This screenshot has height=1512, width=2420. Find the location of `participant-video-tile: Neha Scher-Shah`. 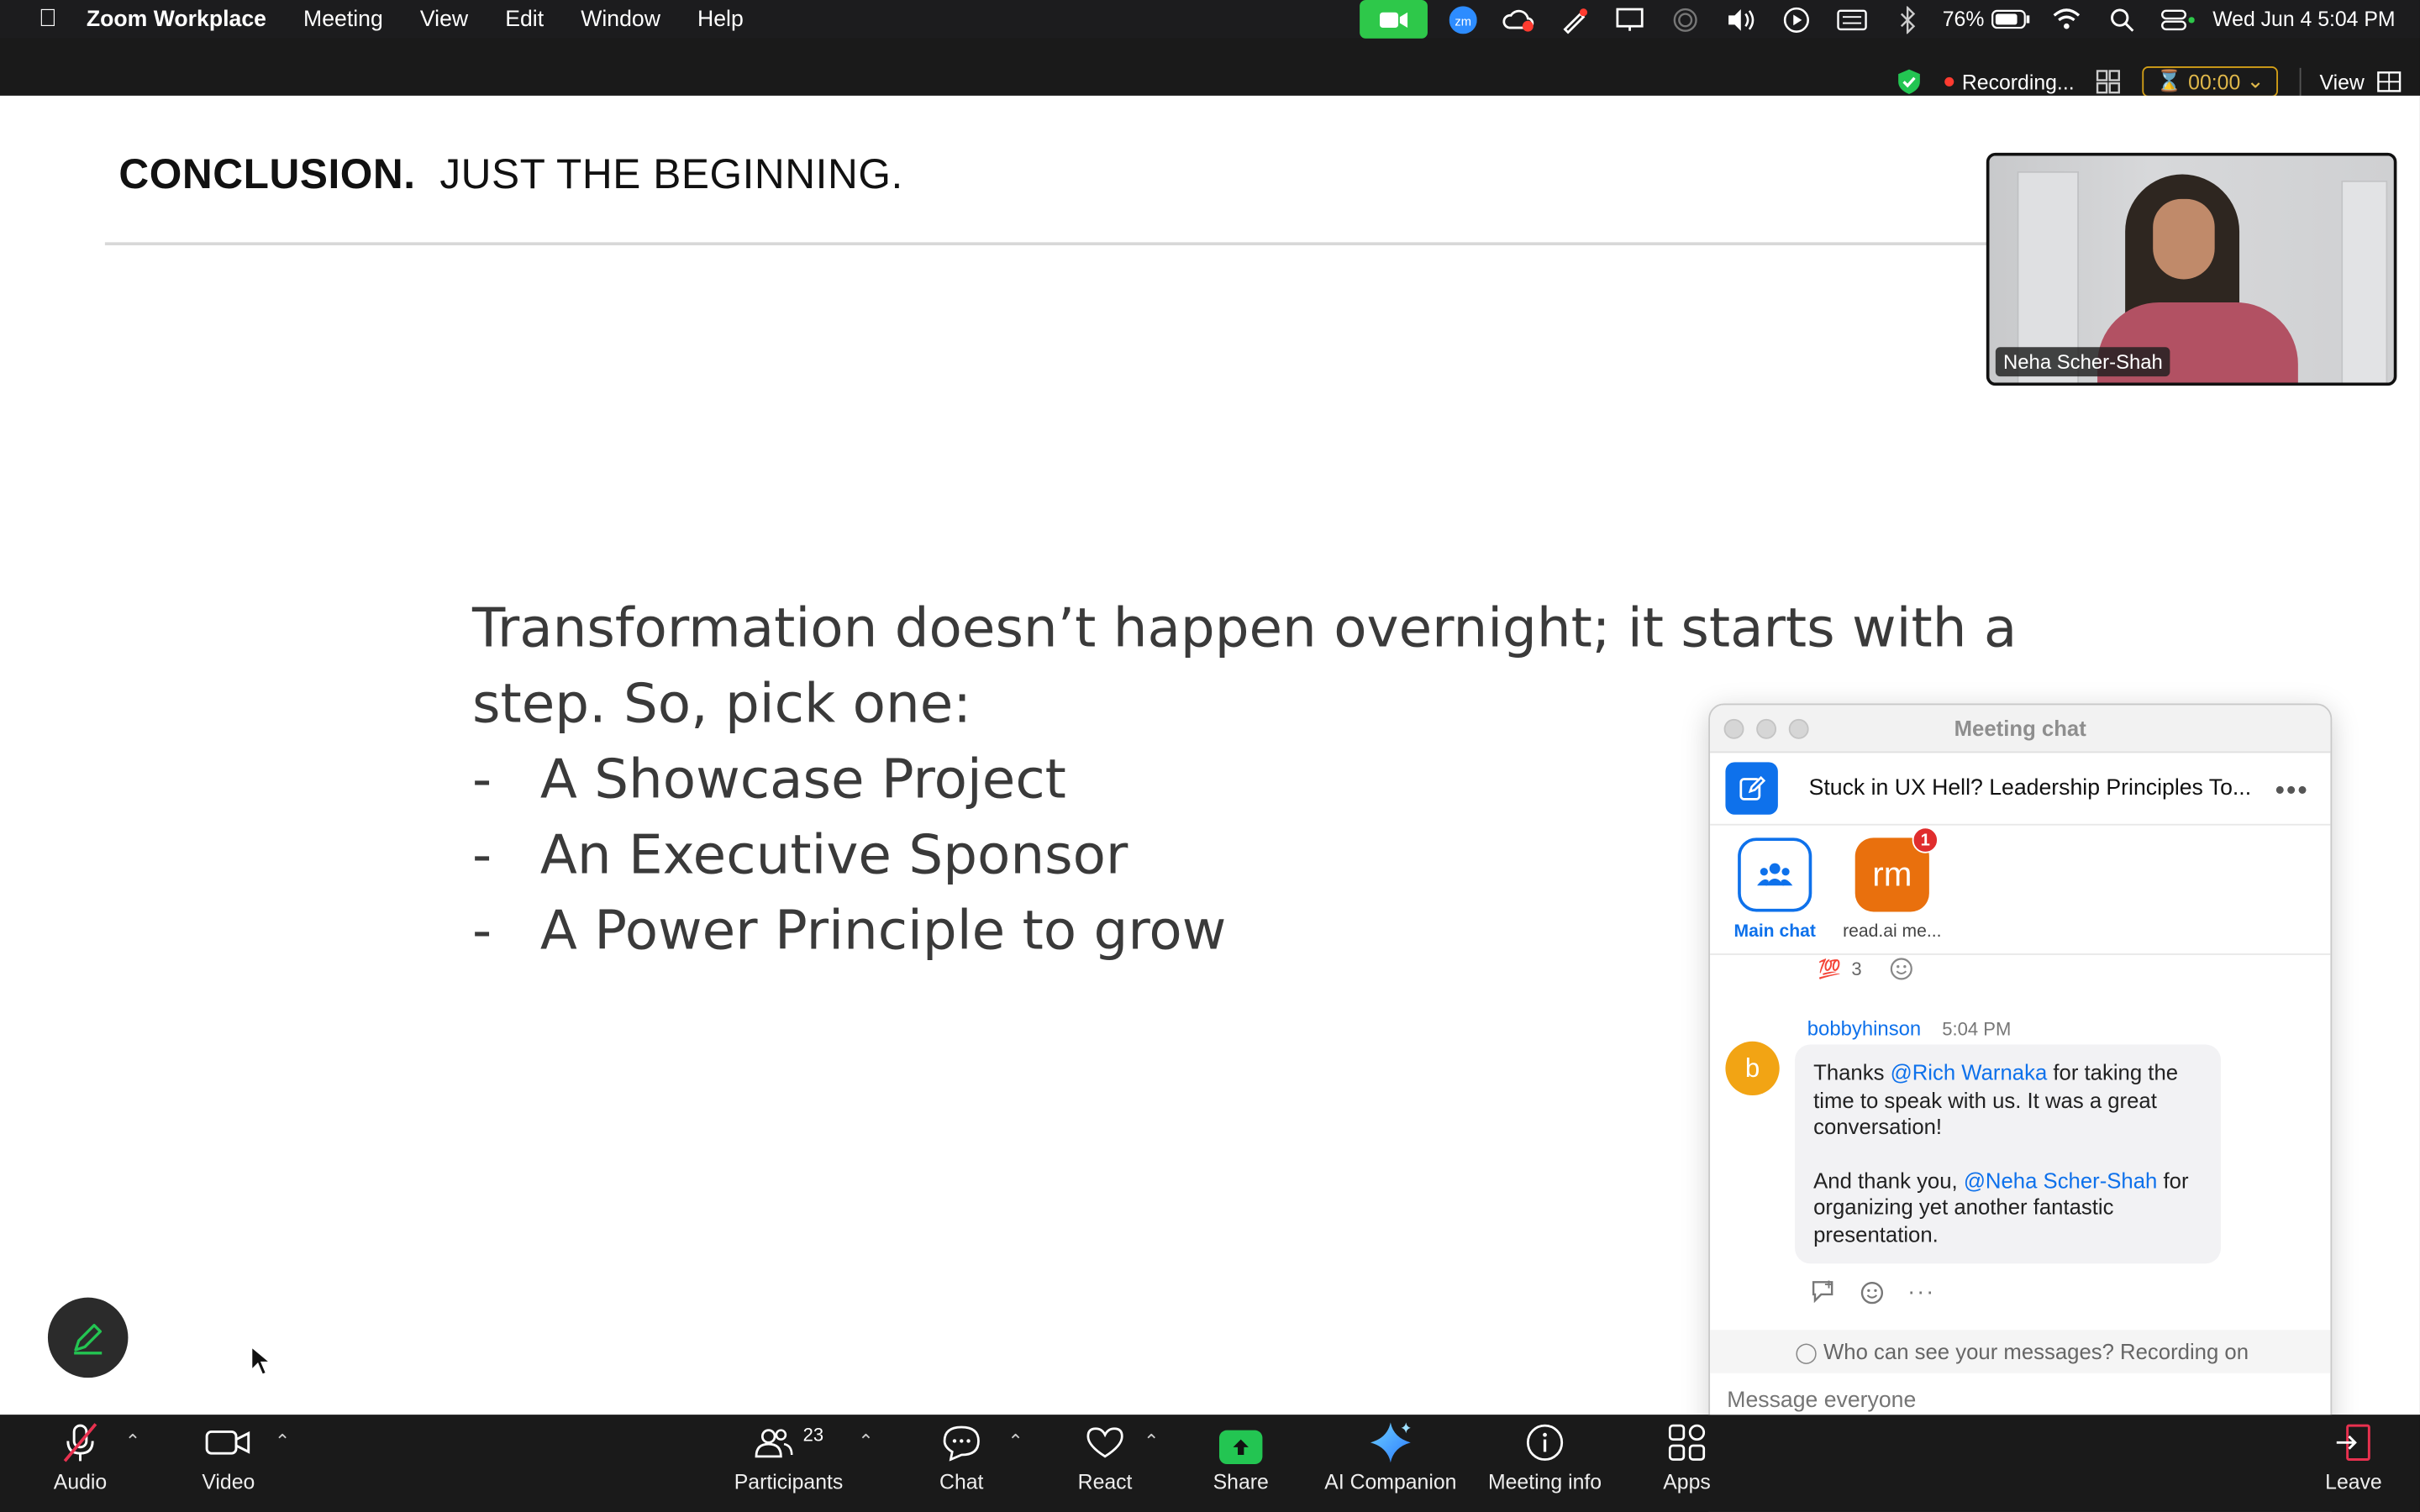

participant-video-tile: Neha Scher-Shah is located at coordinates (2191, 269).